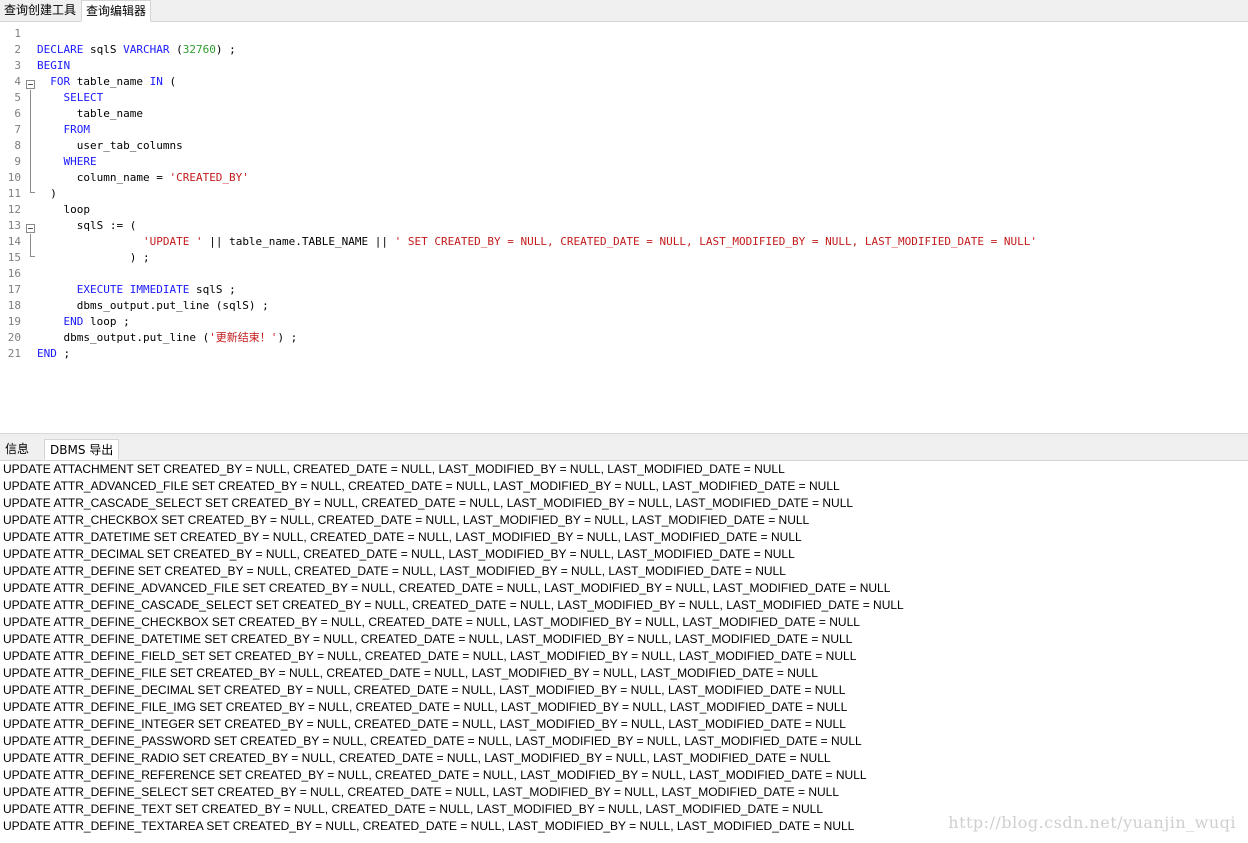  Describe the element at coordinates (17, 449) in the screenshot. I see `tab-info: 信息` at that location.